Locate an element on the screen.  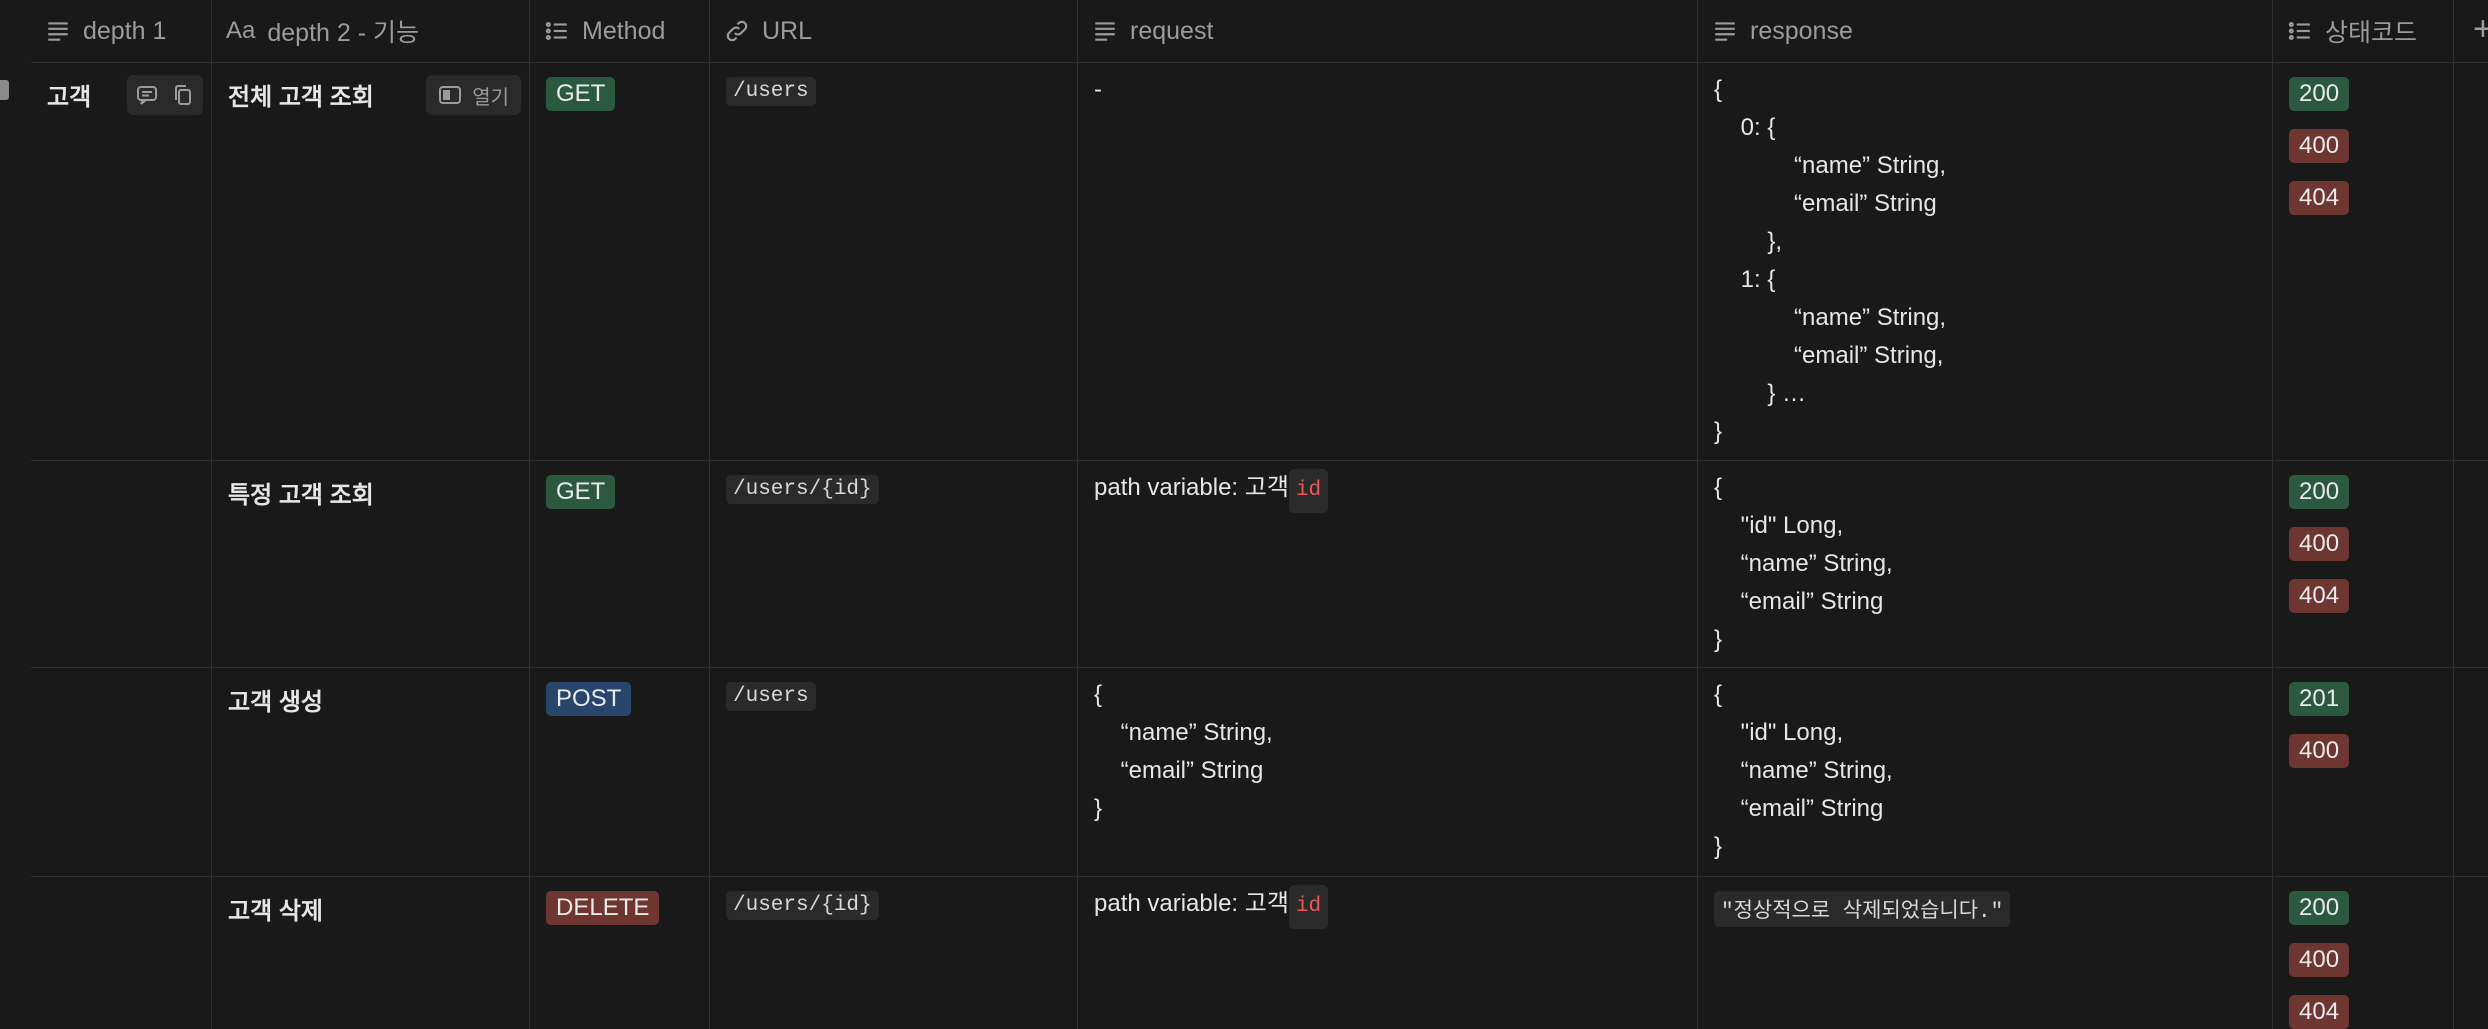
column-header-feature: Aa depth 2 - 기능 is located at coordinates (371, 31).